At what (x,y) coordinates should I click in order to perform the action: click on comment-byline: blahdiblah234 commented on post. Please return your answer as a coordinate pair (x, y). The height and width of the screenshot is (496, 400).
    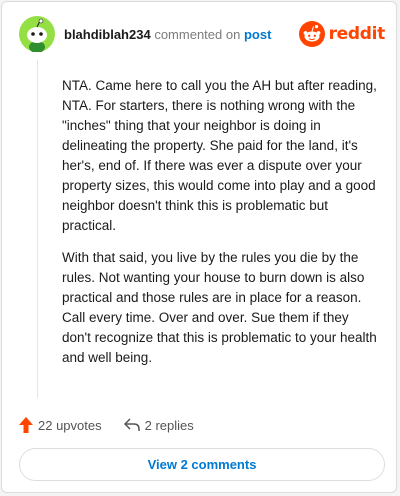
    Looking at the image, I should click on (167, 34).